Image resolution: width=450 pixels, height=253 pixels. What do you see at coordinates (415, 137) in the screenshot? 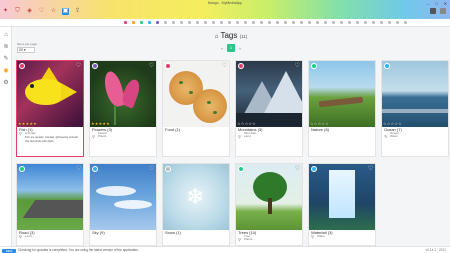
I see `card-parent: ✎ Water` at bounding box center [415, 137].